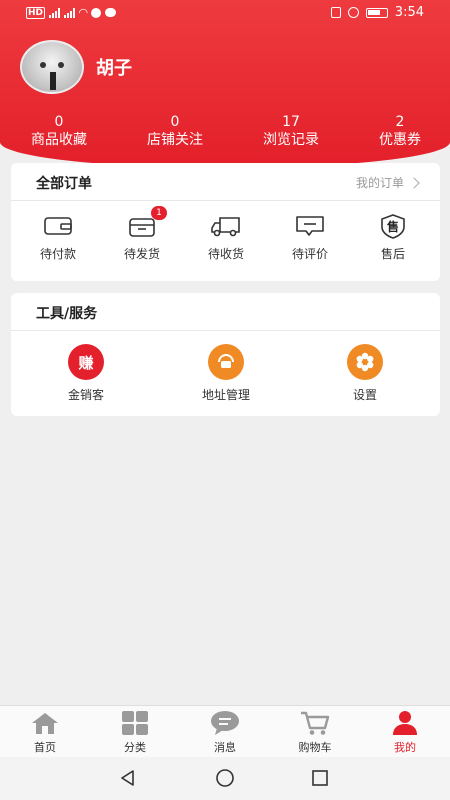 The width and height of the screenshot is (450, 800). Describe the element at coordinates (85, 395) in the screenshot. I see `tool-label: 金销客` at that location.